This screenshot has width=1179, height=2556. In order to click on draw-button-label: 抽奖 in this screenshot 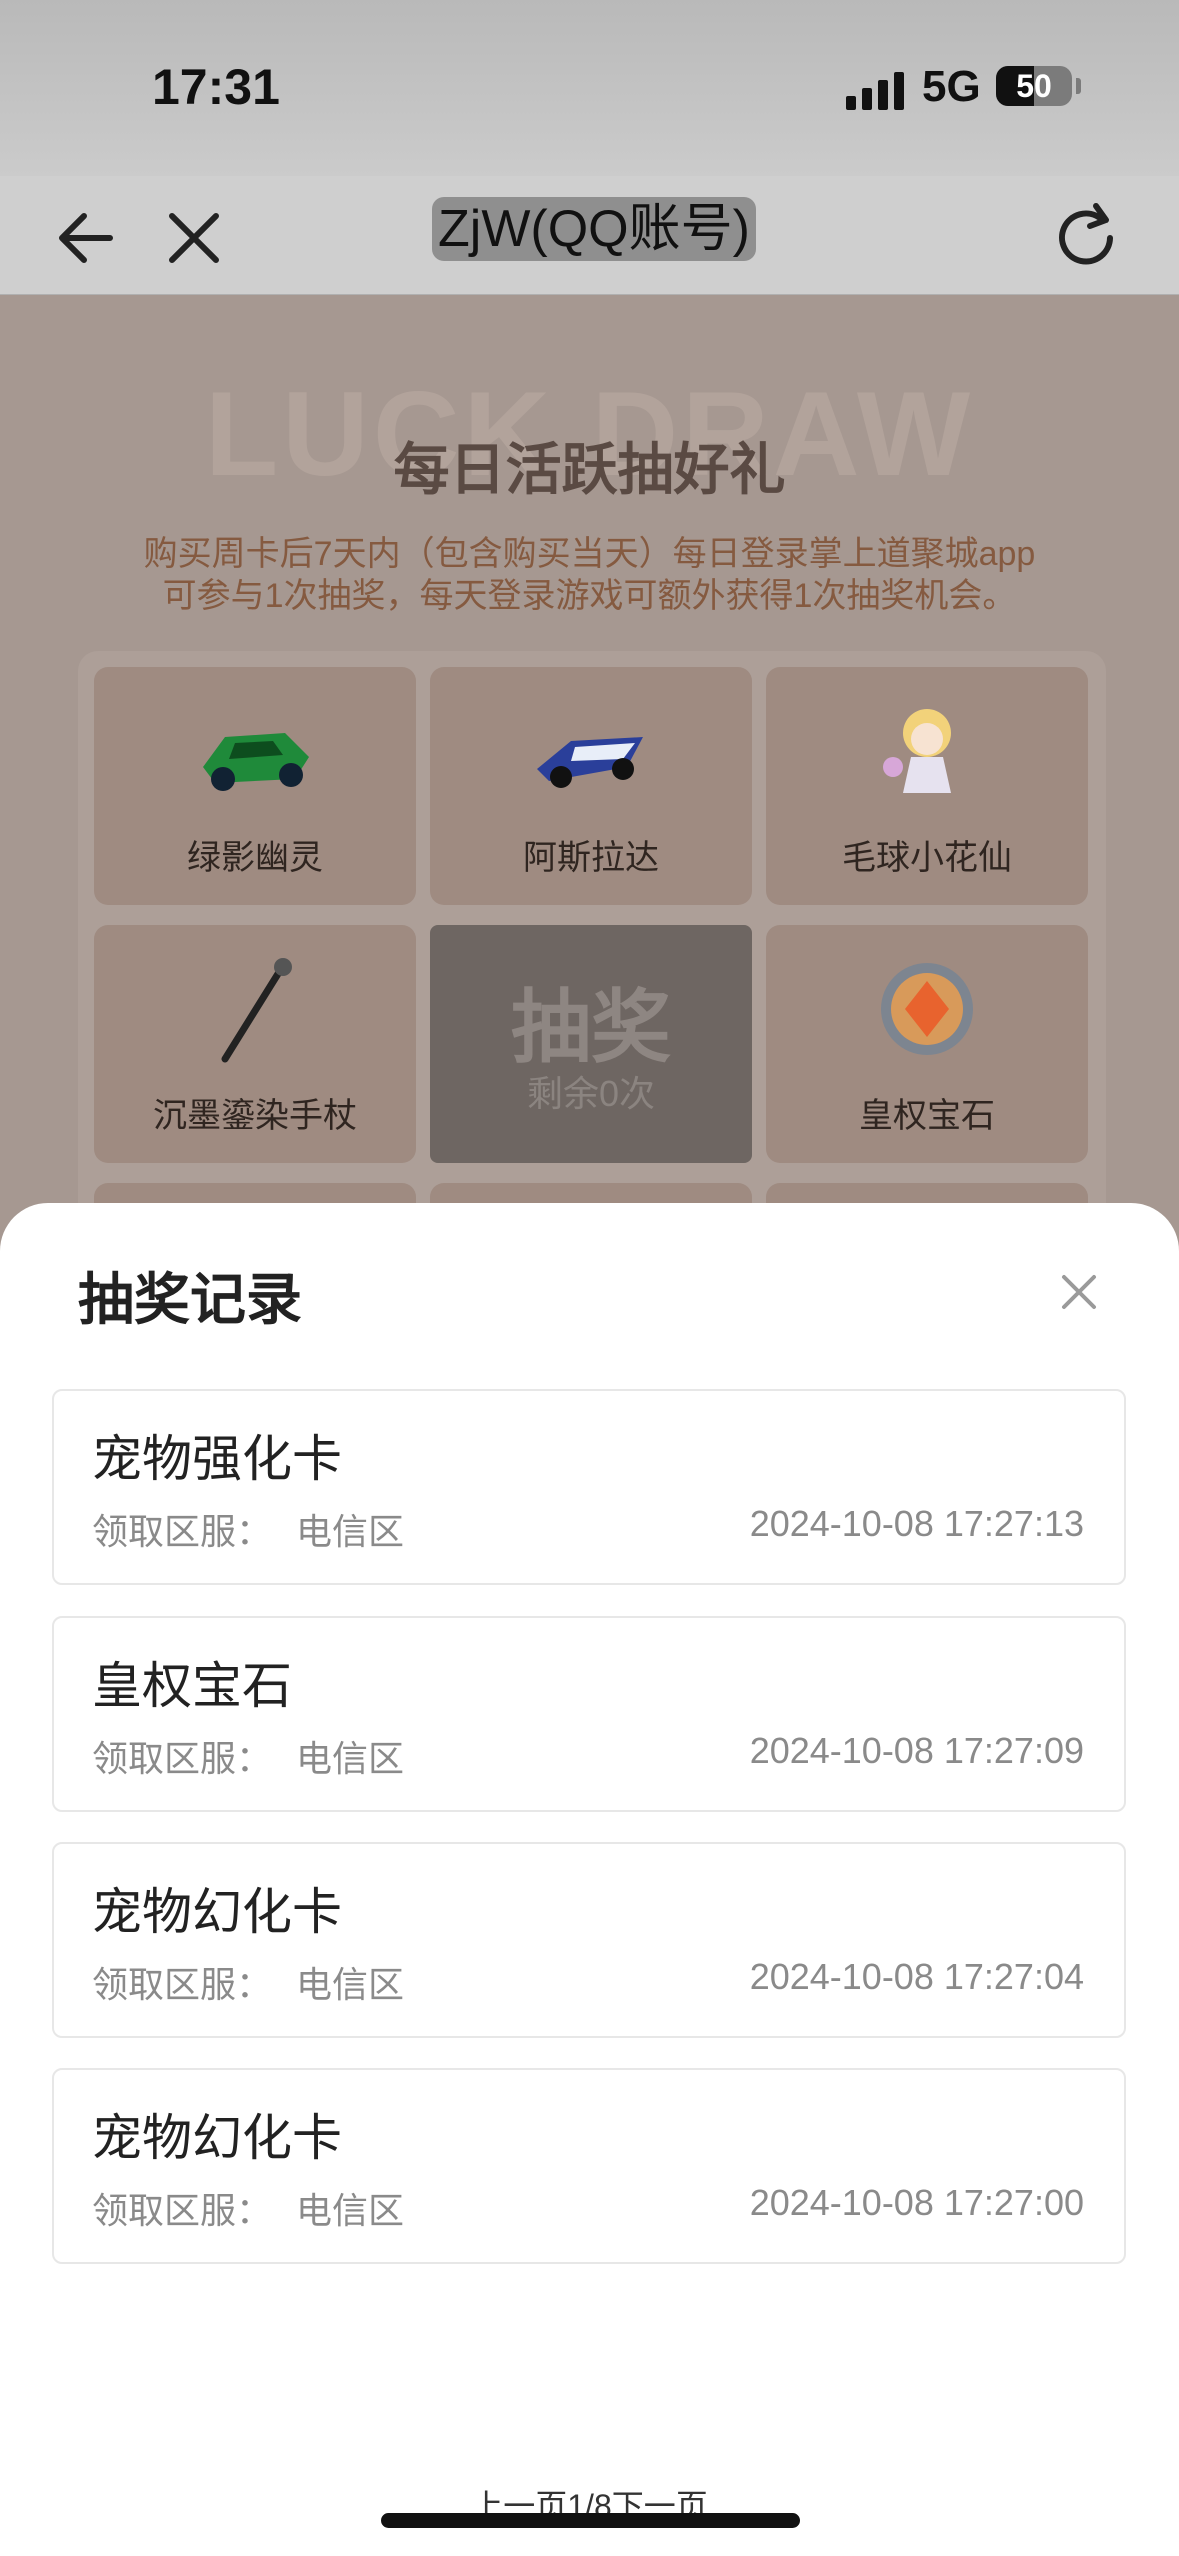, I will do `click(591, 1027)`.